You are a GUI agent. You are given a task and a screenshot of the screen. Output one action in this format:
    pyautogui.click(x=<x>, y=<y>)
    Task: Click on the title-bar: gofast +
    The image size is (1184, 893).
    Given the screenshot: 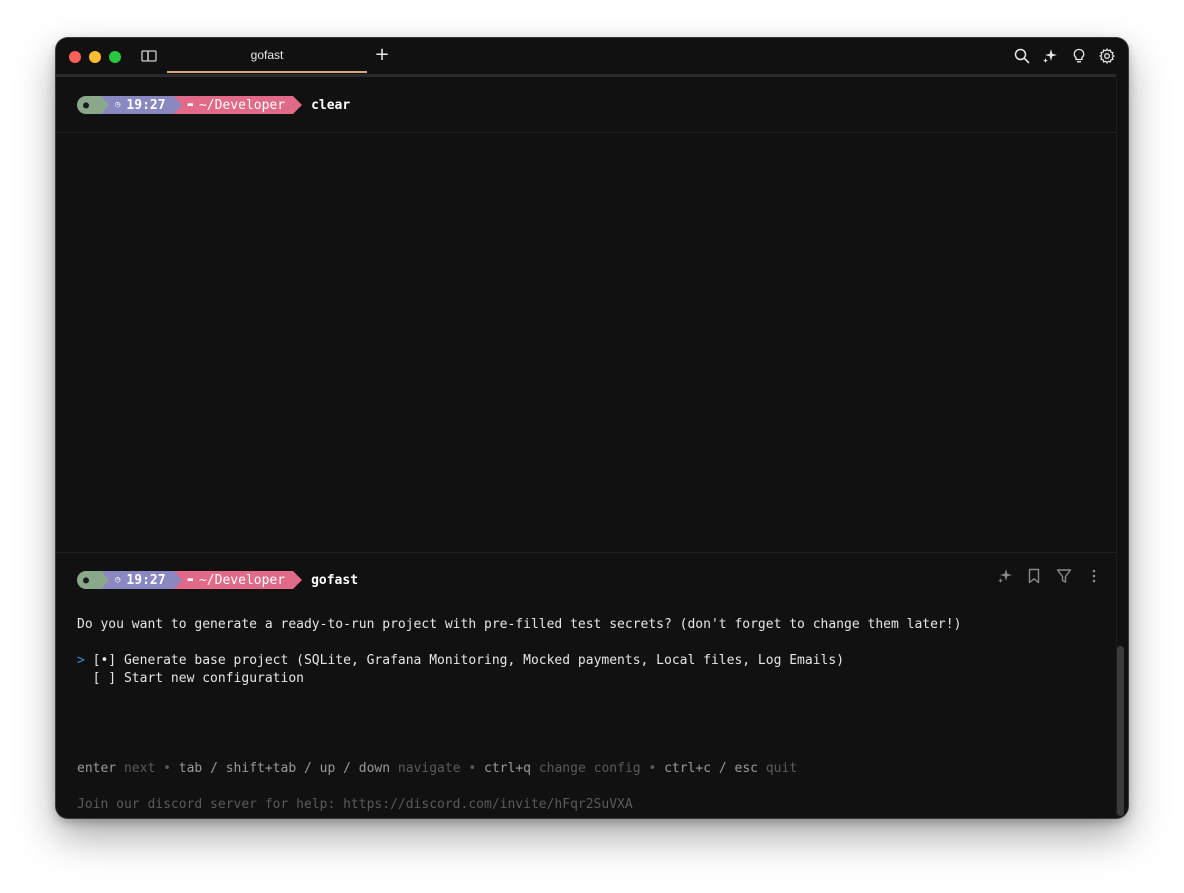 What is the action you would take?
    pyautogui.click(x=592, y=56)
    